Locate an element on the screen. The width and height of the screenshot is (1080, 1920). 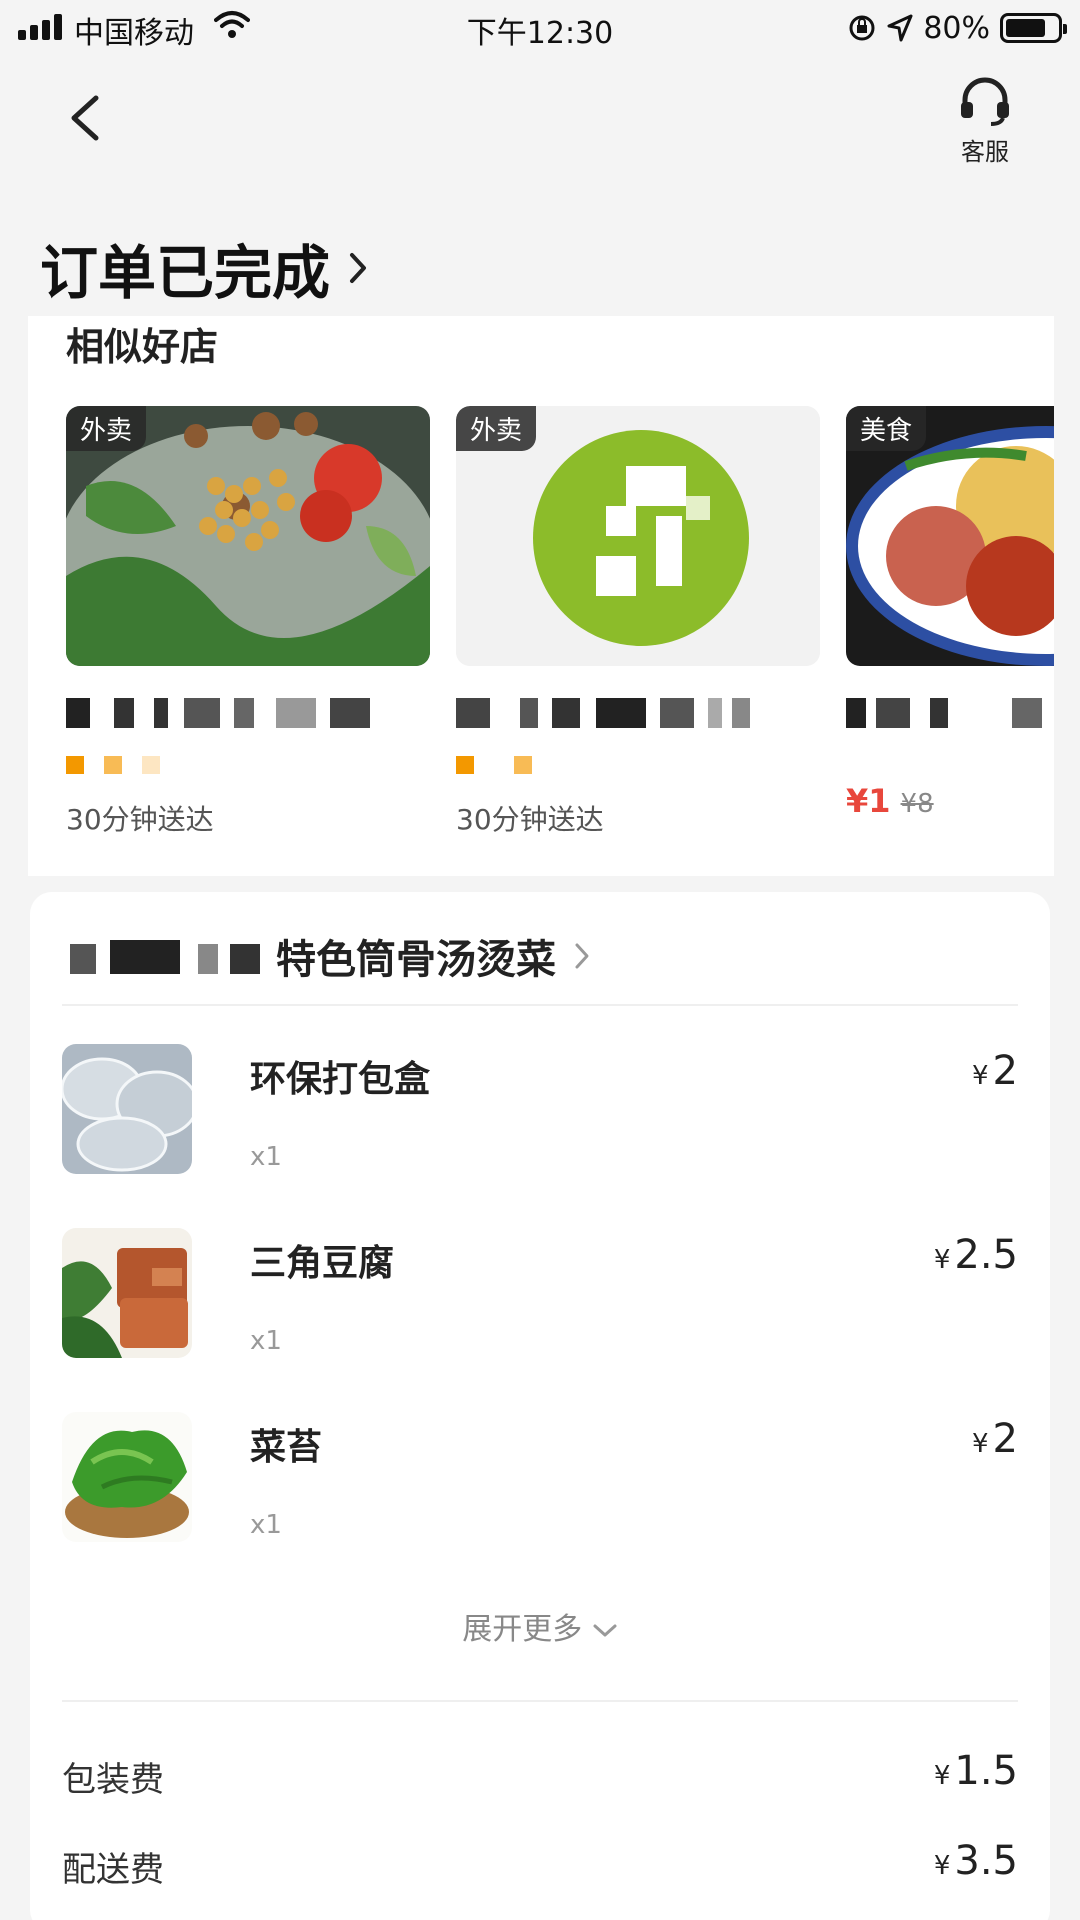
item-name: 三角豆腐 is located at coordinates (322, 1263).